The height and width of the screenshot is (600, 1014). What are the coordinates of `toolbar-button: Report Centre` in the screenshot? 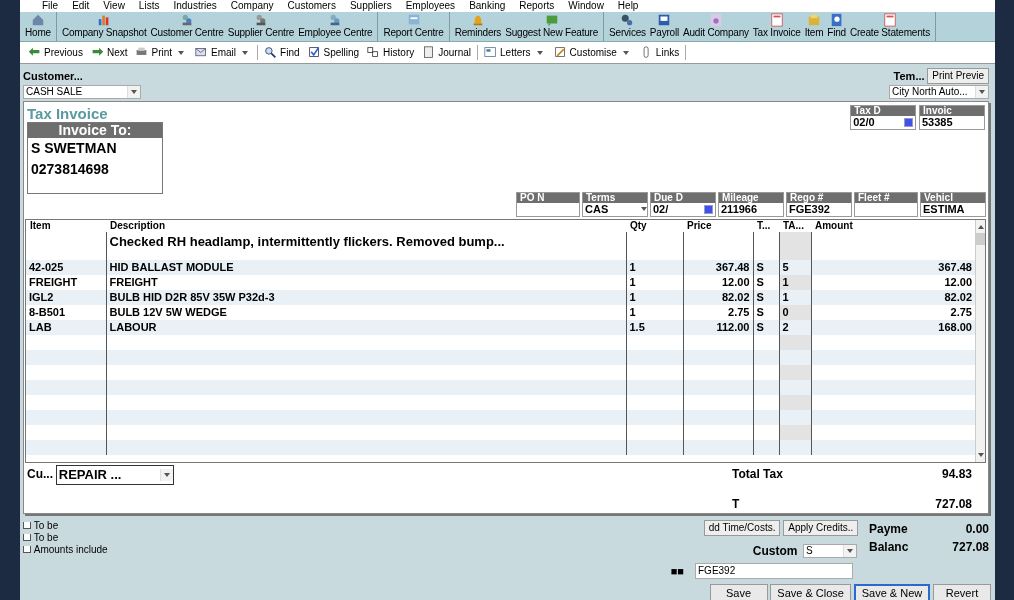 It's located at (413, 26).